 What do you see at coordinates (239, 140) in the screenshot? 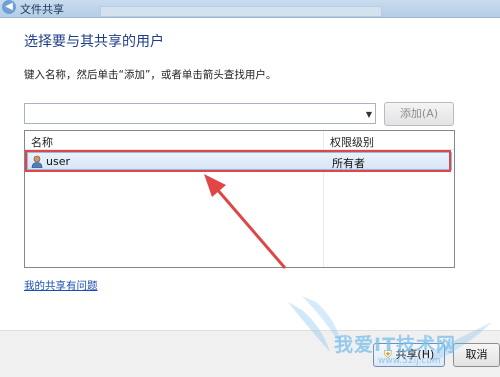
I see `list-header: 名称 权限级别` at bounding box center [239, 140].